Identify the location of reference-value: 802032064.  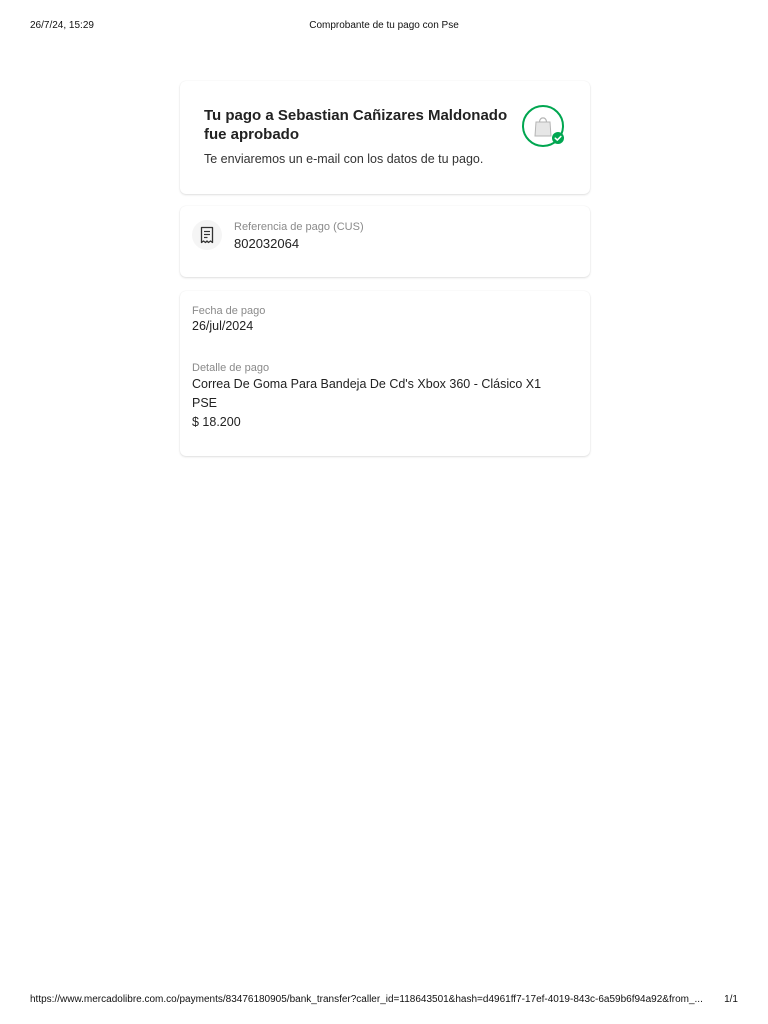
(267, 243).